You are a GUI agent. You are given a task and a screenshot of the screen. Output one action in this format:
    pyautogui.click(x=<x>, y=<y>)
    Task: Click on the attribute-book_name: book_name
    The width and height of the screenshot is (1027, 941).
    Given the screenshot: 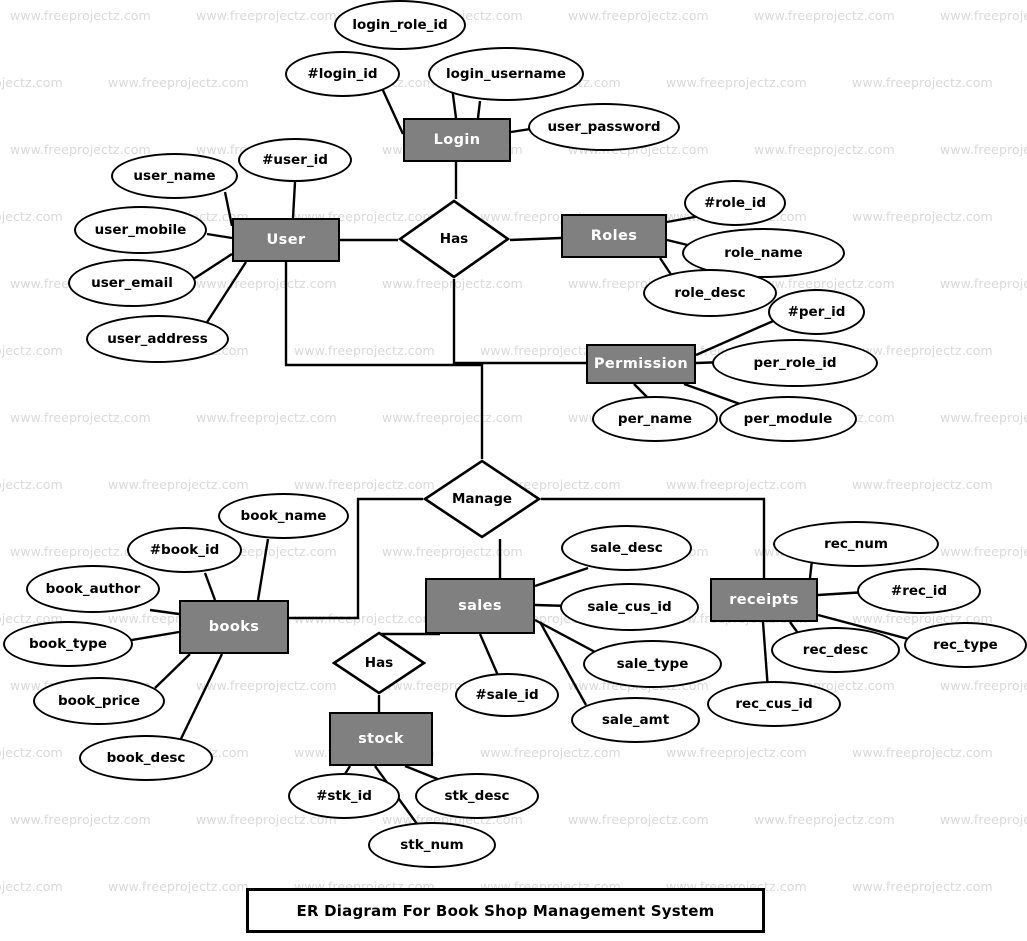 What is the action you would take?
    pyautogui.click(x=283, y=516)
    